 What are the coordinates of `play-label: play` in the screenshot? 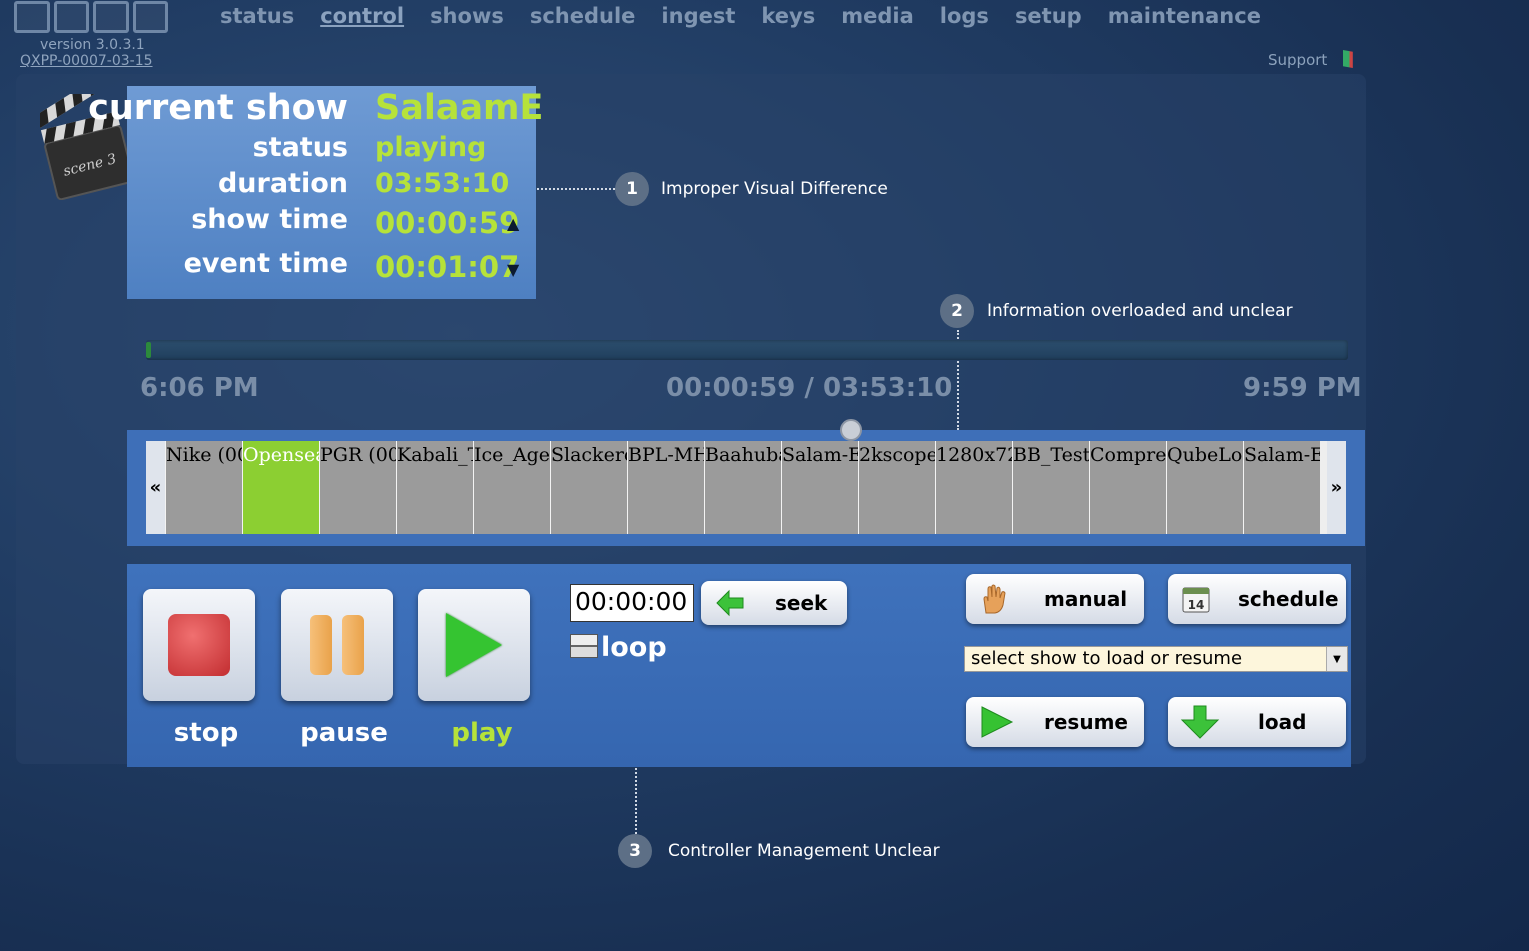 It's located at (482, 733).